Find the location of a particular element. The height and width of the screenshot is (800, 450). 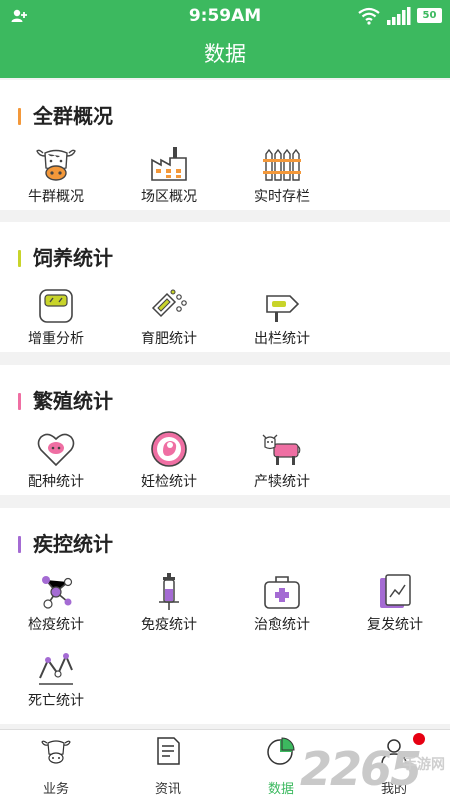

tile-label: 出栏统计 is located at coordinates (282, 339).